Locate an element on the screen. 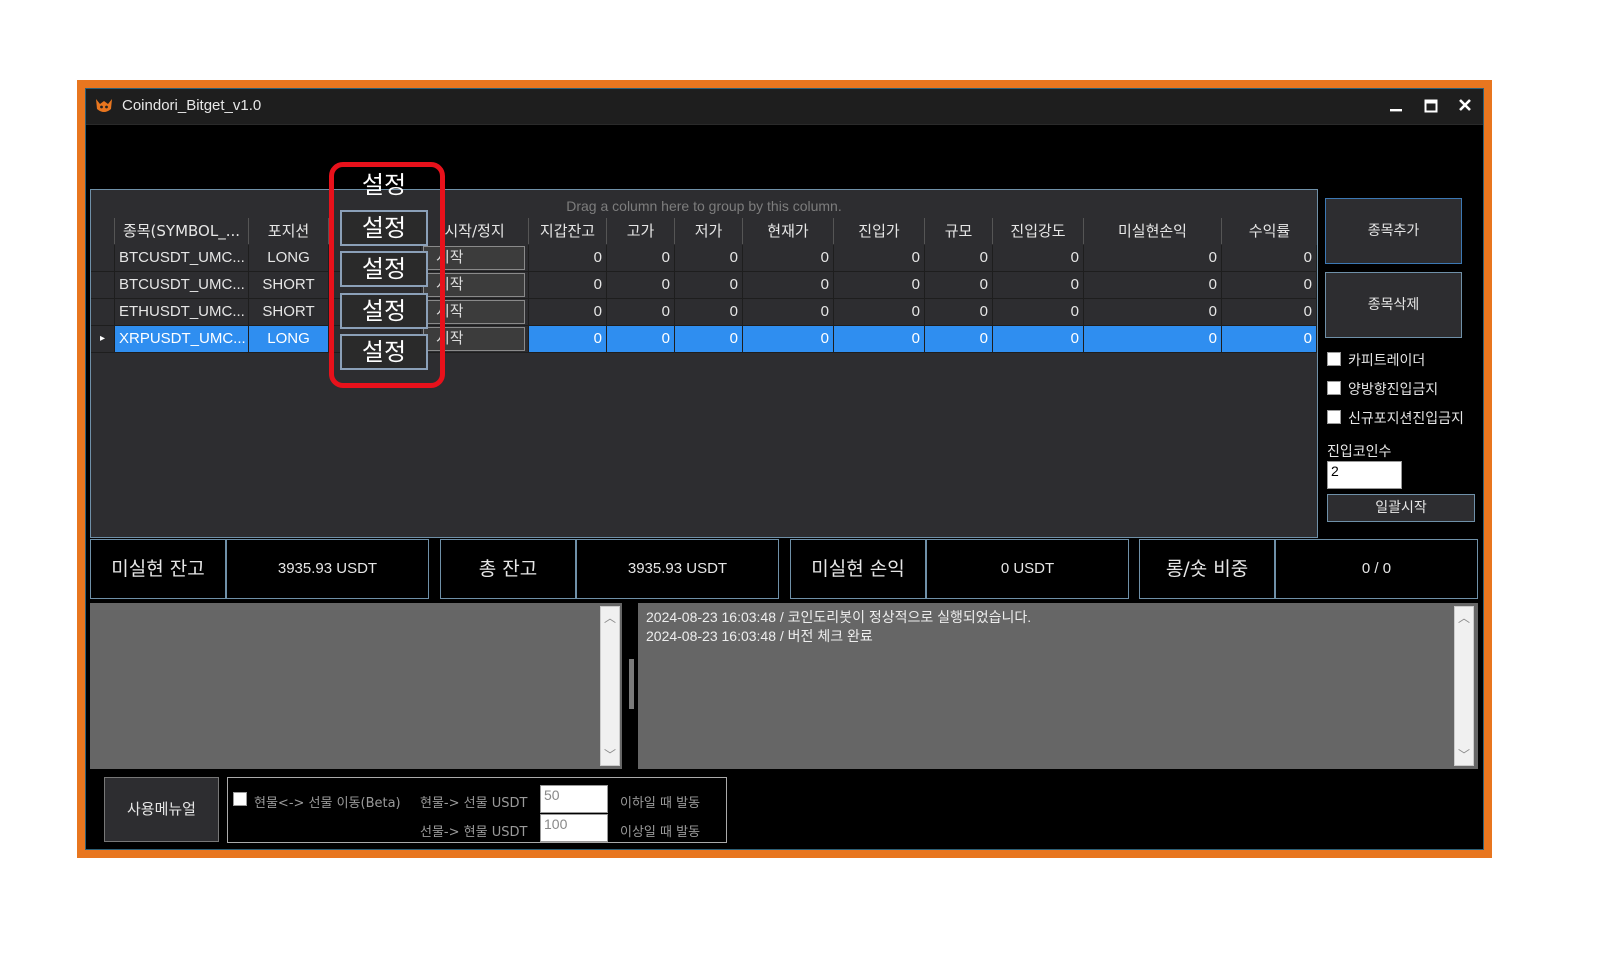  transfer-enable-checkbox is located at coordinates (240, 799).